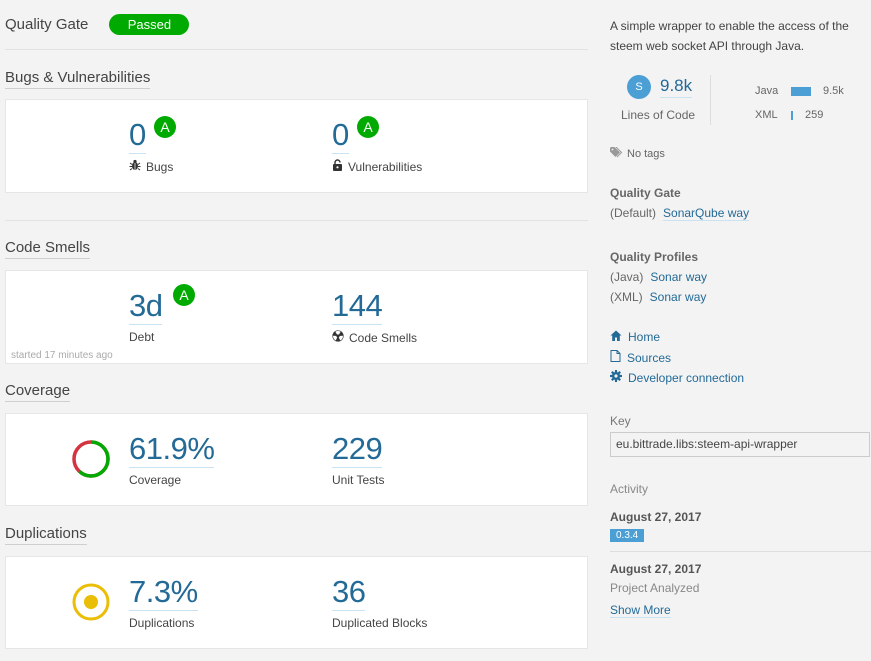  I want to click on profile-language: (XML), so click(626, 297).